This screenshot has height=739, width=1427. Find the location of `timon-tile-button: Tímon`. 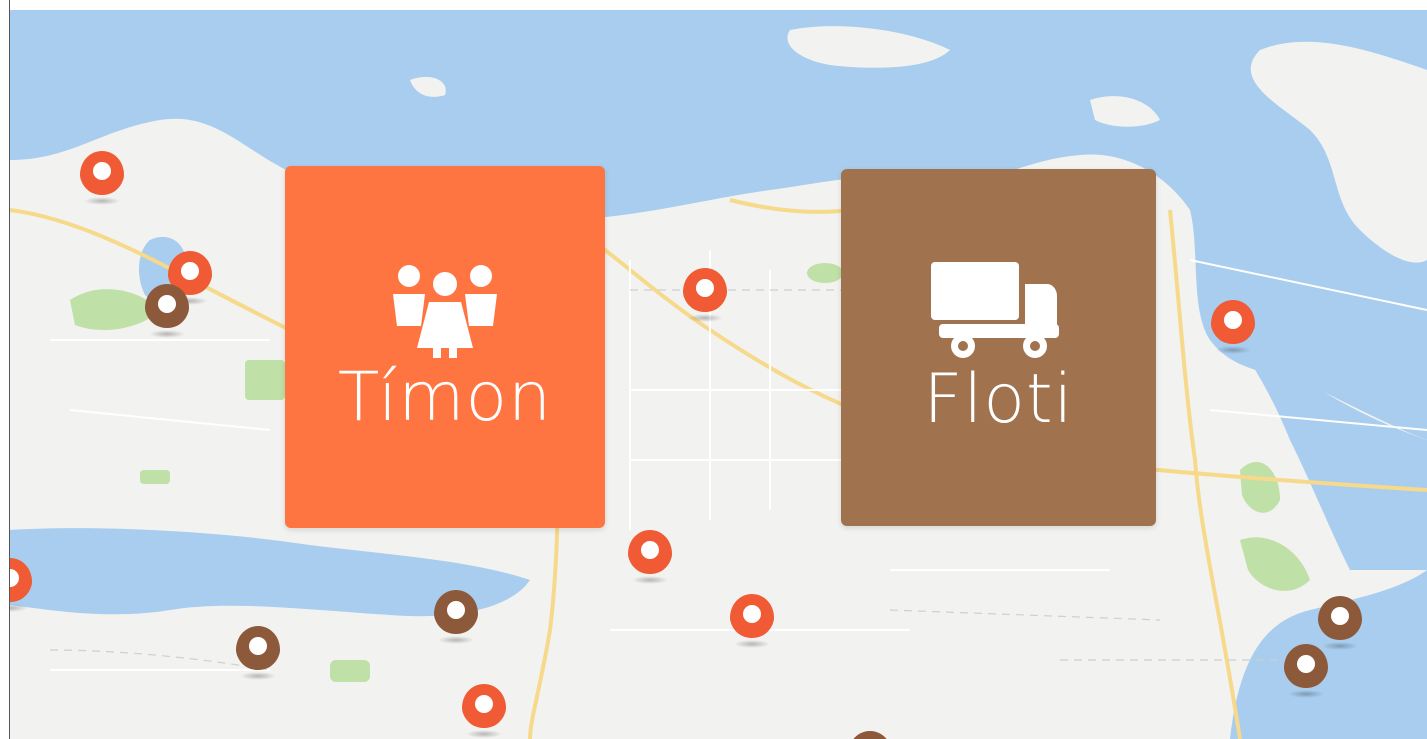

timon-tile-button: Tímon is located at coordinates (445, 347).